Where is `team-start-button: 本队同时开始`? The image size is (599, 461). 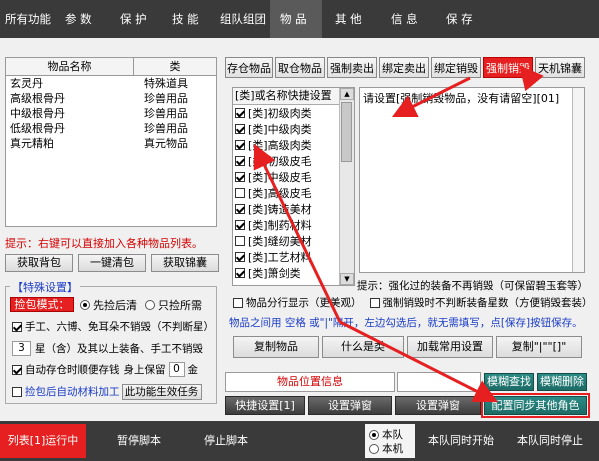
team-start-button: 本队同时开始 is located at coordinates (461, 441).